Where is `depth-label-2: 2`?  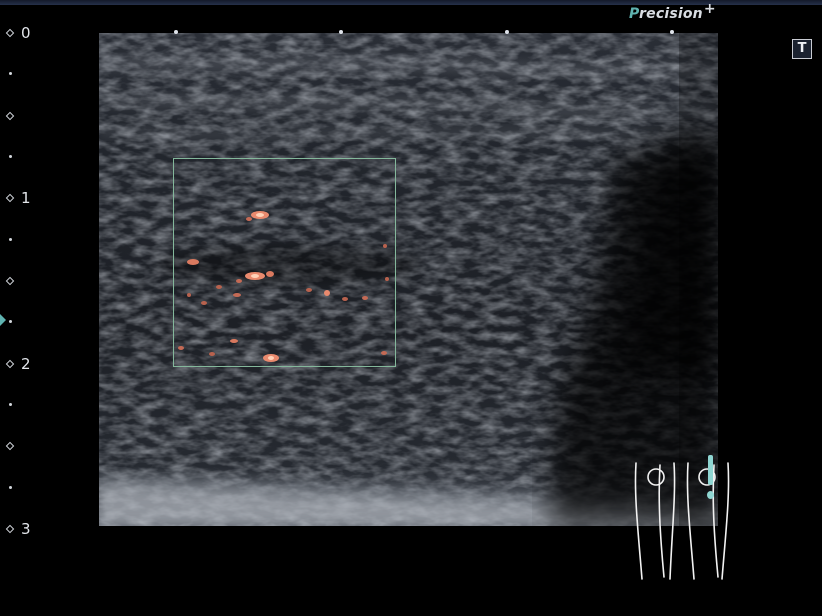
depth-label-2: 2 is located at coordinates (26, 364).